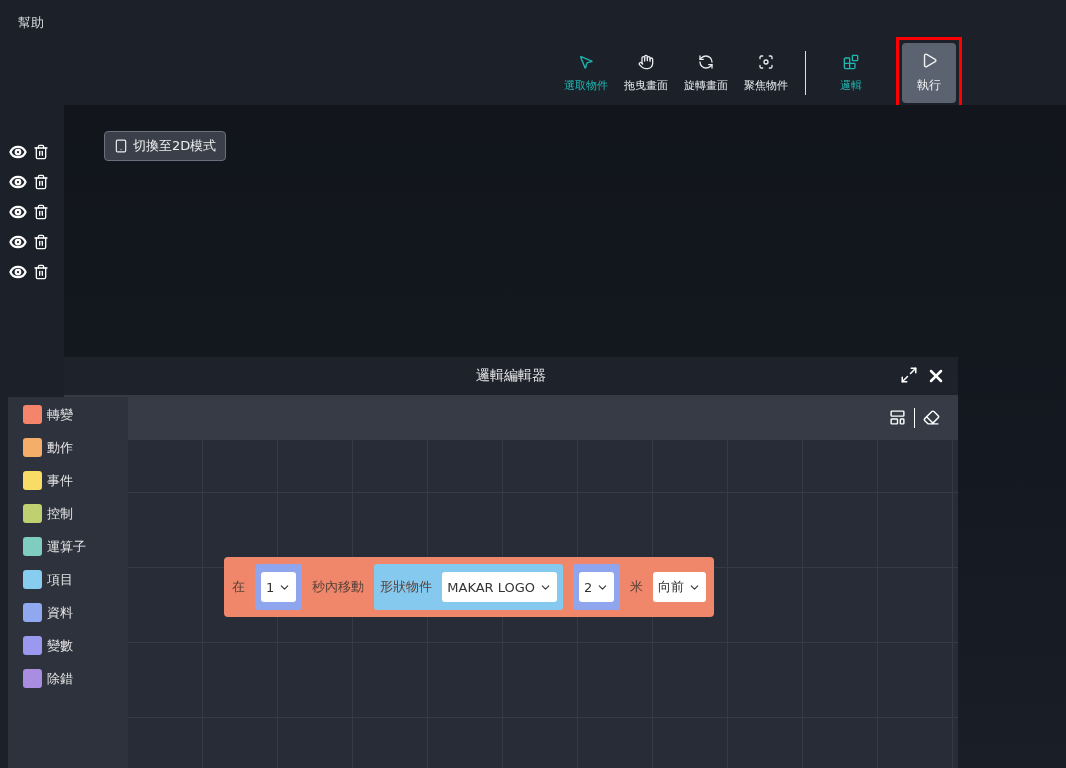 This screenshot has width=1066, height=768. Describe the element at coordinates (897, 417) in the screenshot. I see `layout-icon` at that location.